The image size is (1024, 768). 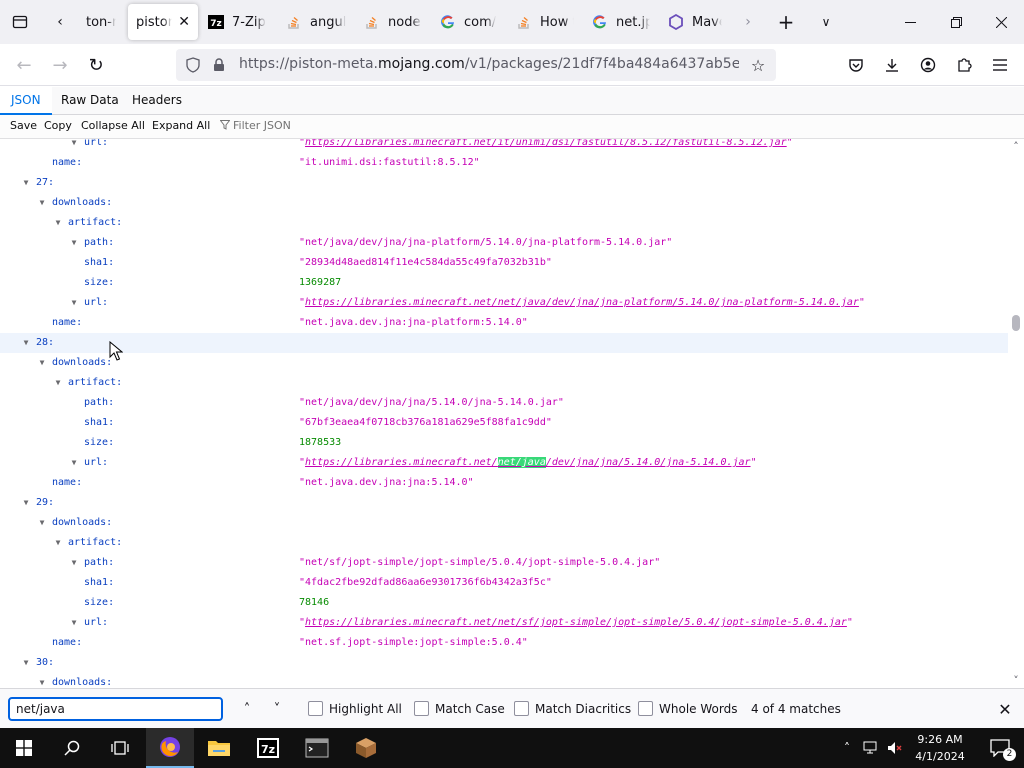 What do you see at coordinates (871, 748) in the screenshot?
I see `network-icon` at bounding box center [871, 748].